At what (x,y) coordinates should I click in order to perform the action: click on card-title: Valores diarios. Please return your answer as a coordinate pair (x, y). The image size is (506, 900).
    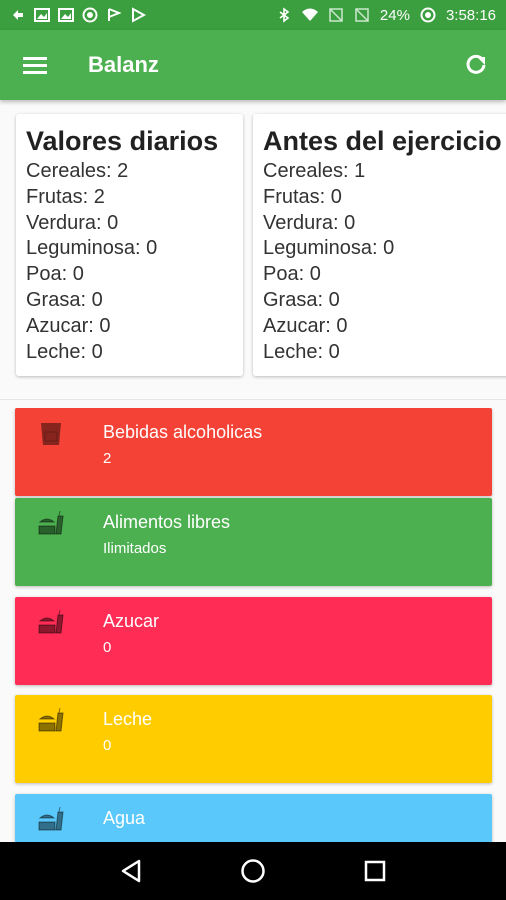
    Looking at the image, I should click on (122, 141).